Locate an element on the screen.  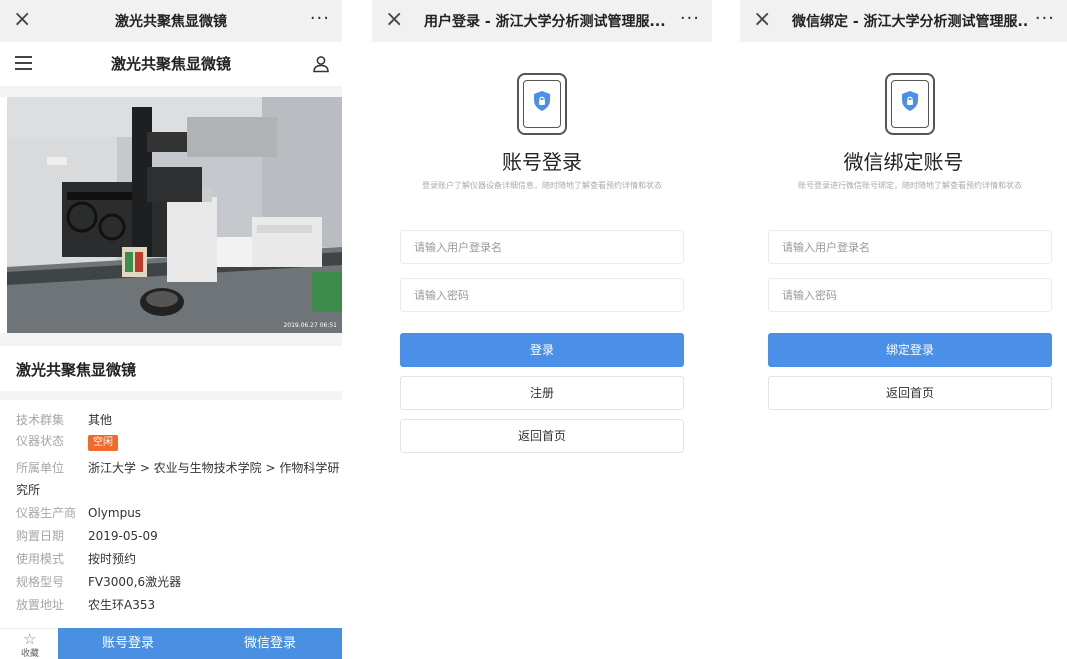
window-title: 激光共聚焦显微镜 is located at coordinates (171, 22).